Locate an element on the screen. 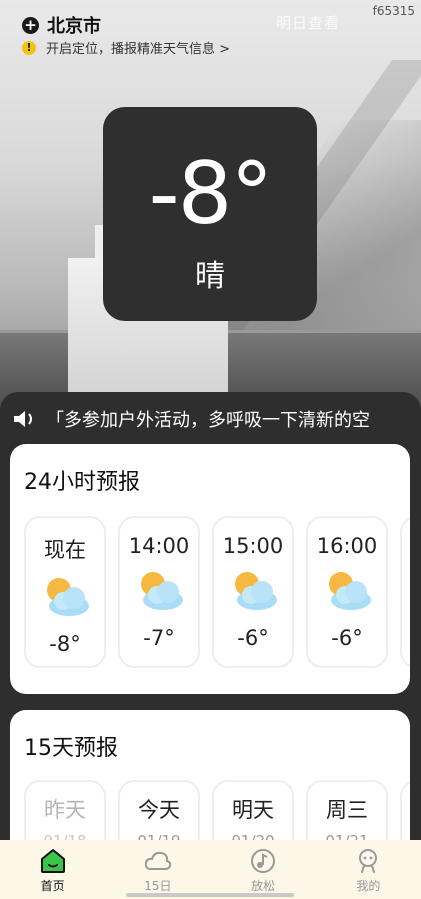 The image size is (421, 899). current-weather-card: -8° 晴 is located at coordinates (210, 214).